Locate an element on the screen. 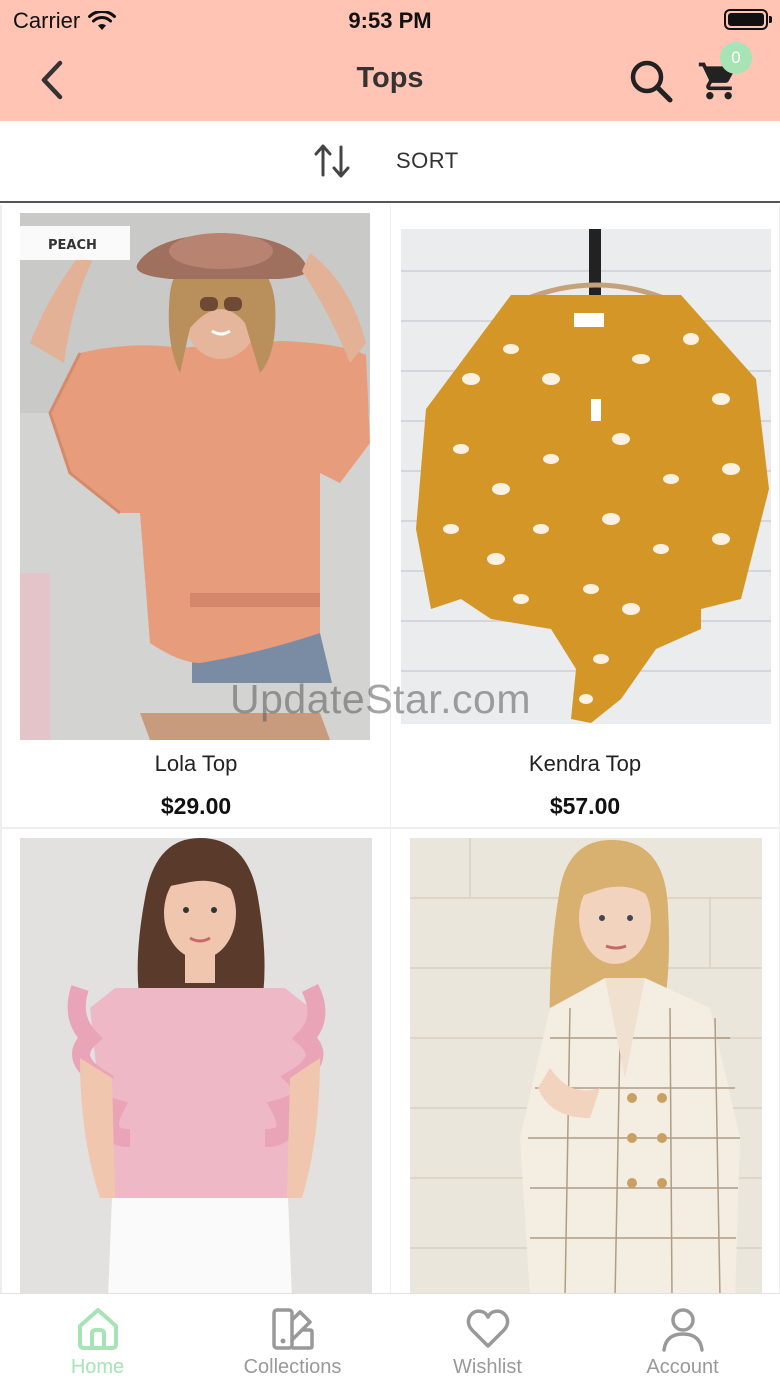 This screenshot has width=780, height=1387. tab-home: Home is located at coordinates (97, 1340).